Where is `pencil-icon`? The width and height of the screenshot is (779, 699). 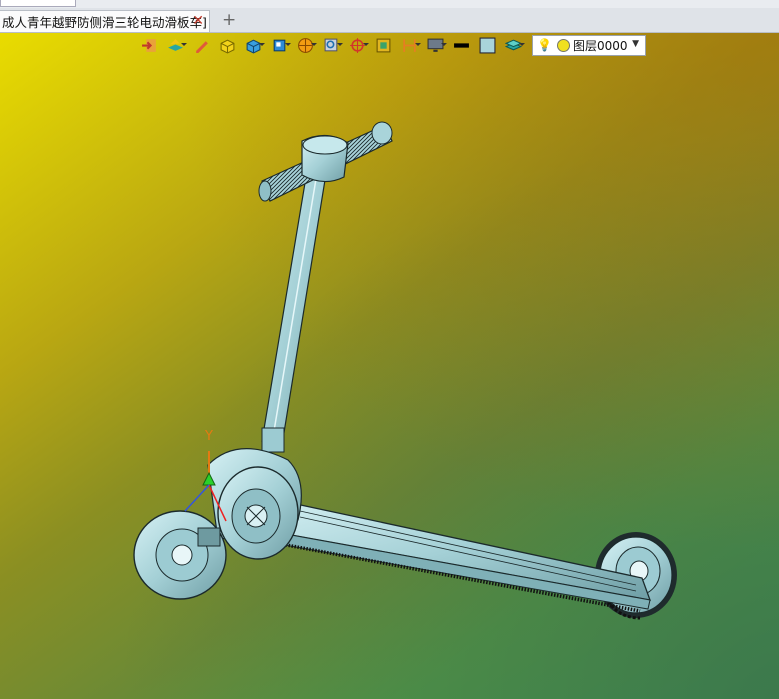
pencil-icon is located at coordinates (201, 46).